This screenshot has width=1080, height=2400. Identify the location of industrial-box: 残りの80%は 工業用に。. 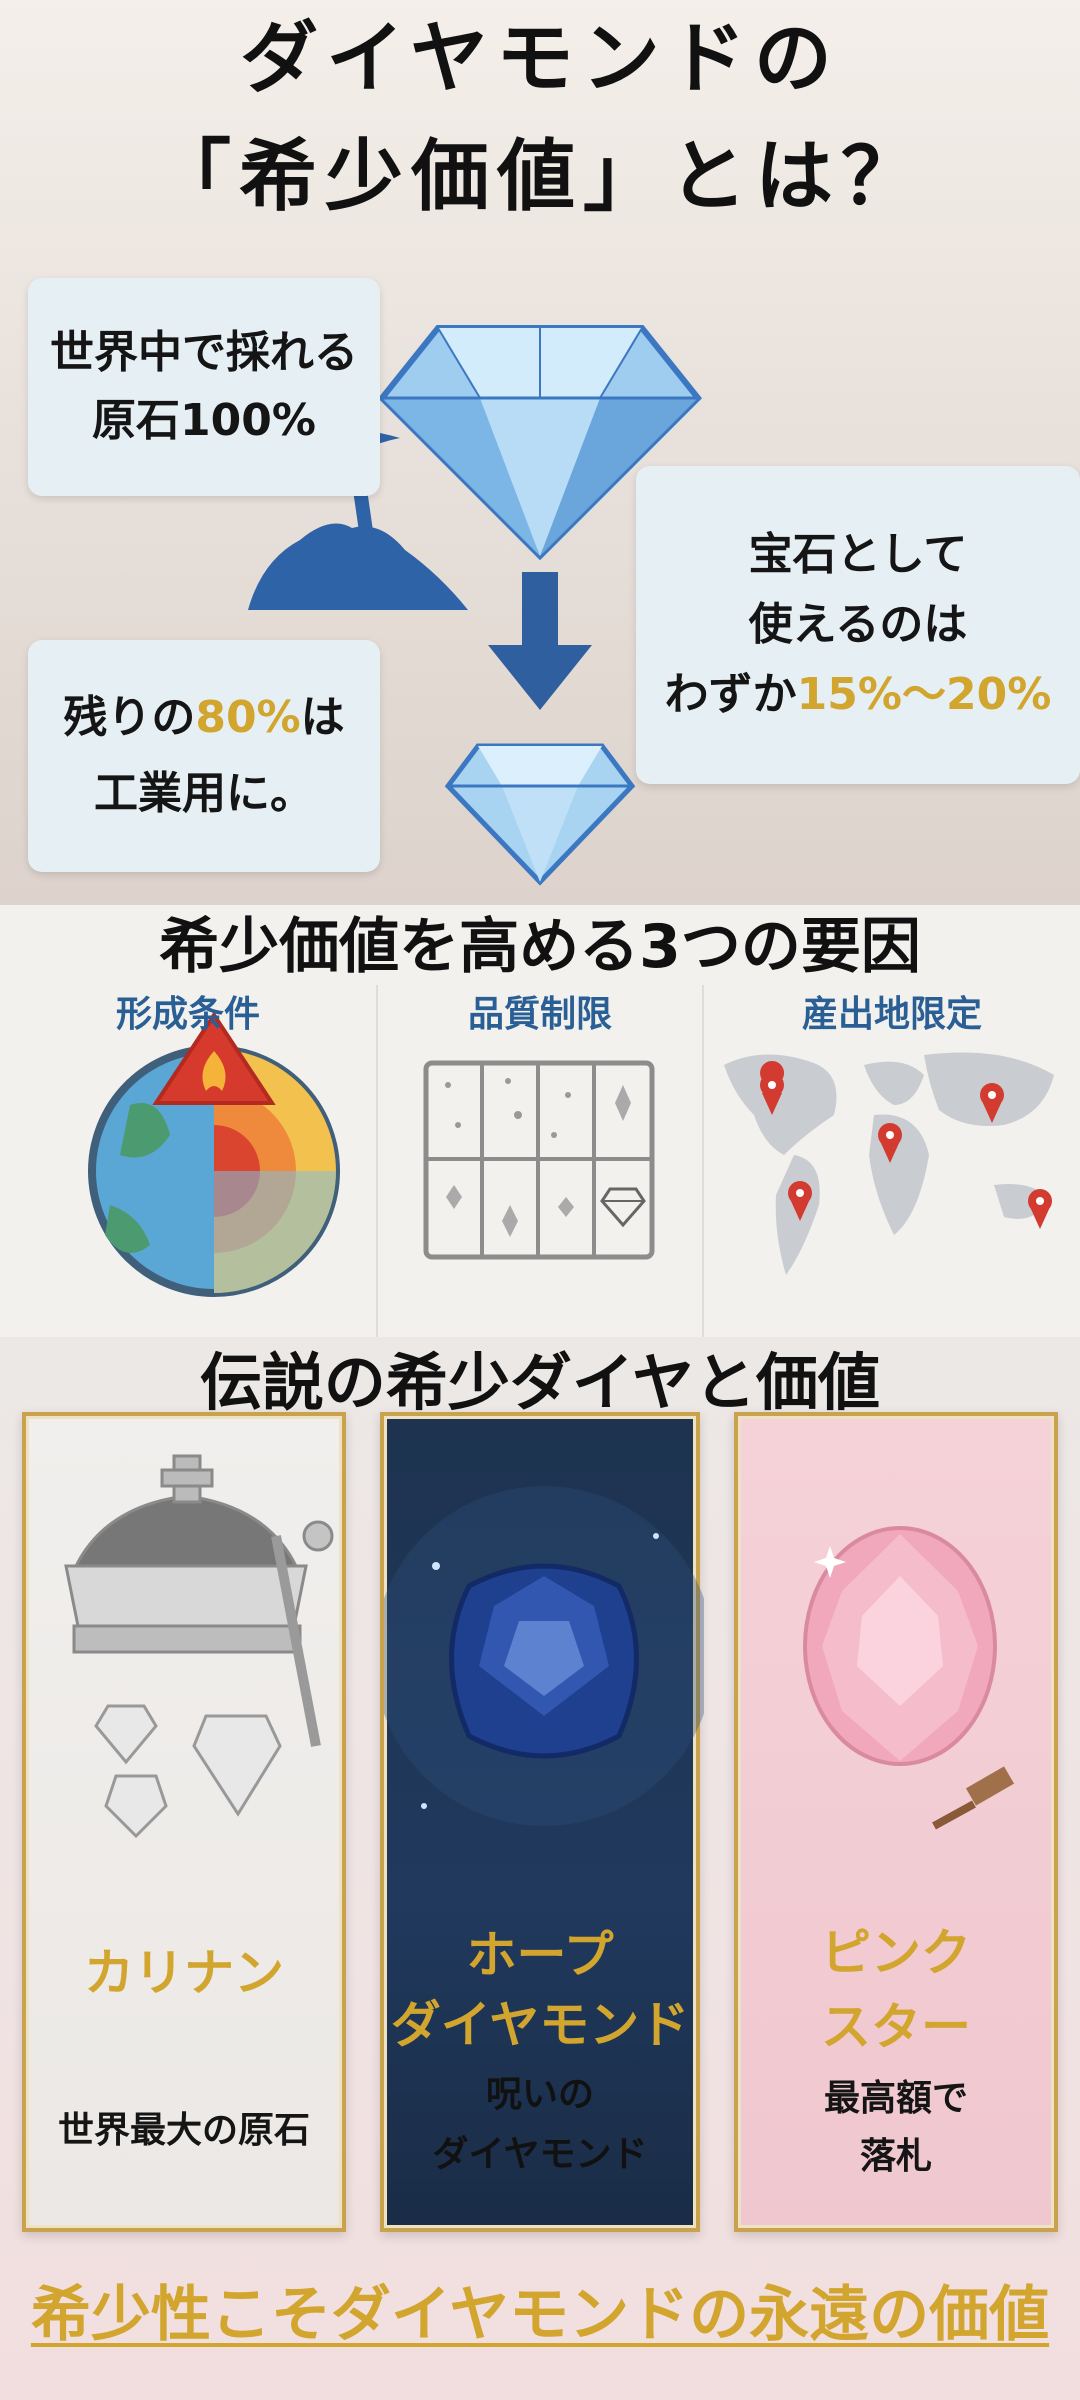
(204, 756).